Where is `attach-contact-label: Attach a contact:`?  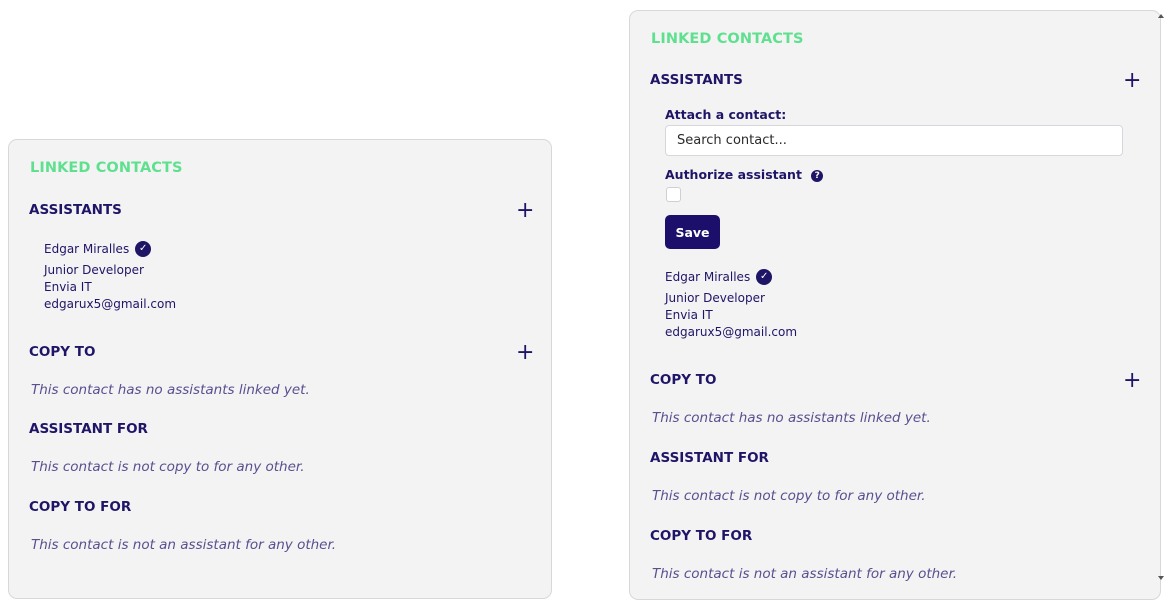 attach-contact-label: Attach a contact: is located at coordinates (726, 114).